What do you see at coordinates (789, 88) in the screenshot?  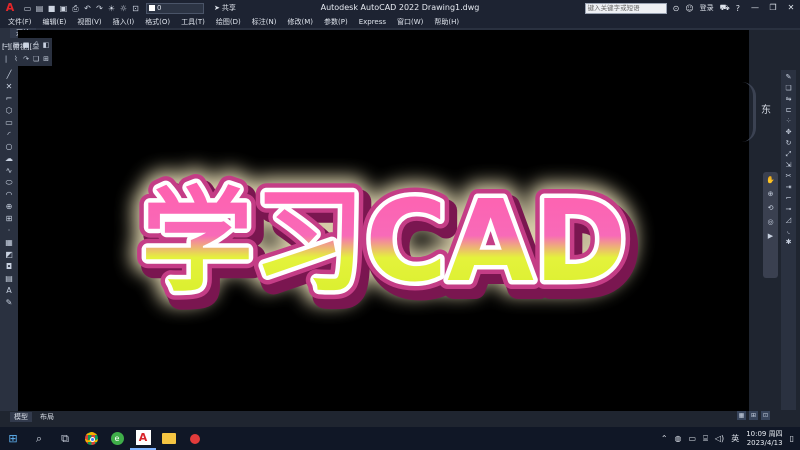 I see `copy-object-icon: ❏` at bounding box center [789, 88].